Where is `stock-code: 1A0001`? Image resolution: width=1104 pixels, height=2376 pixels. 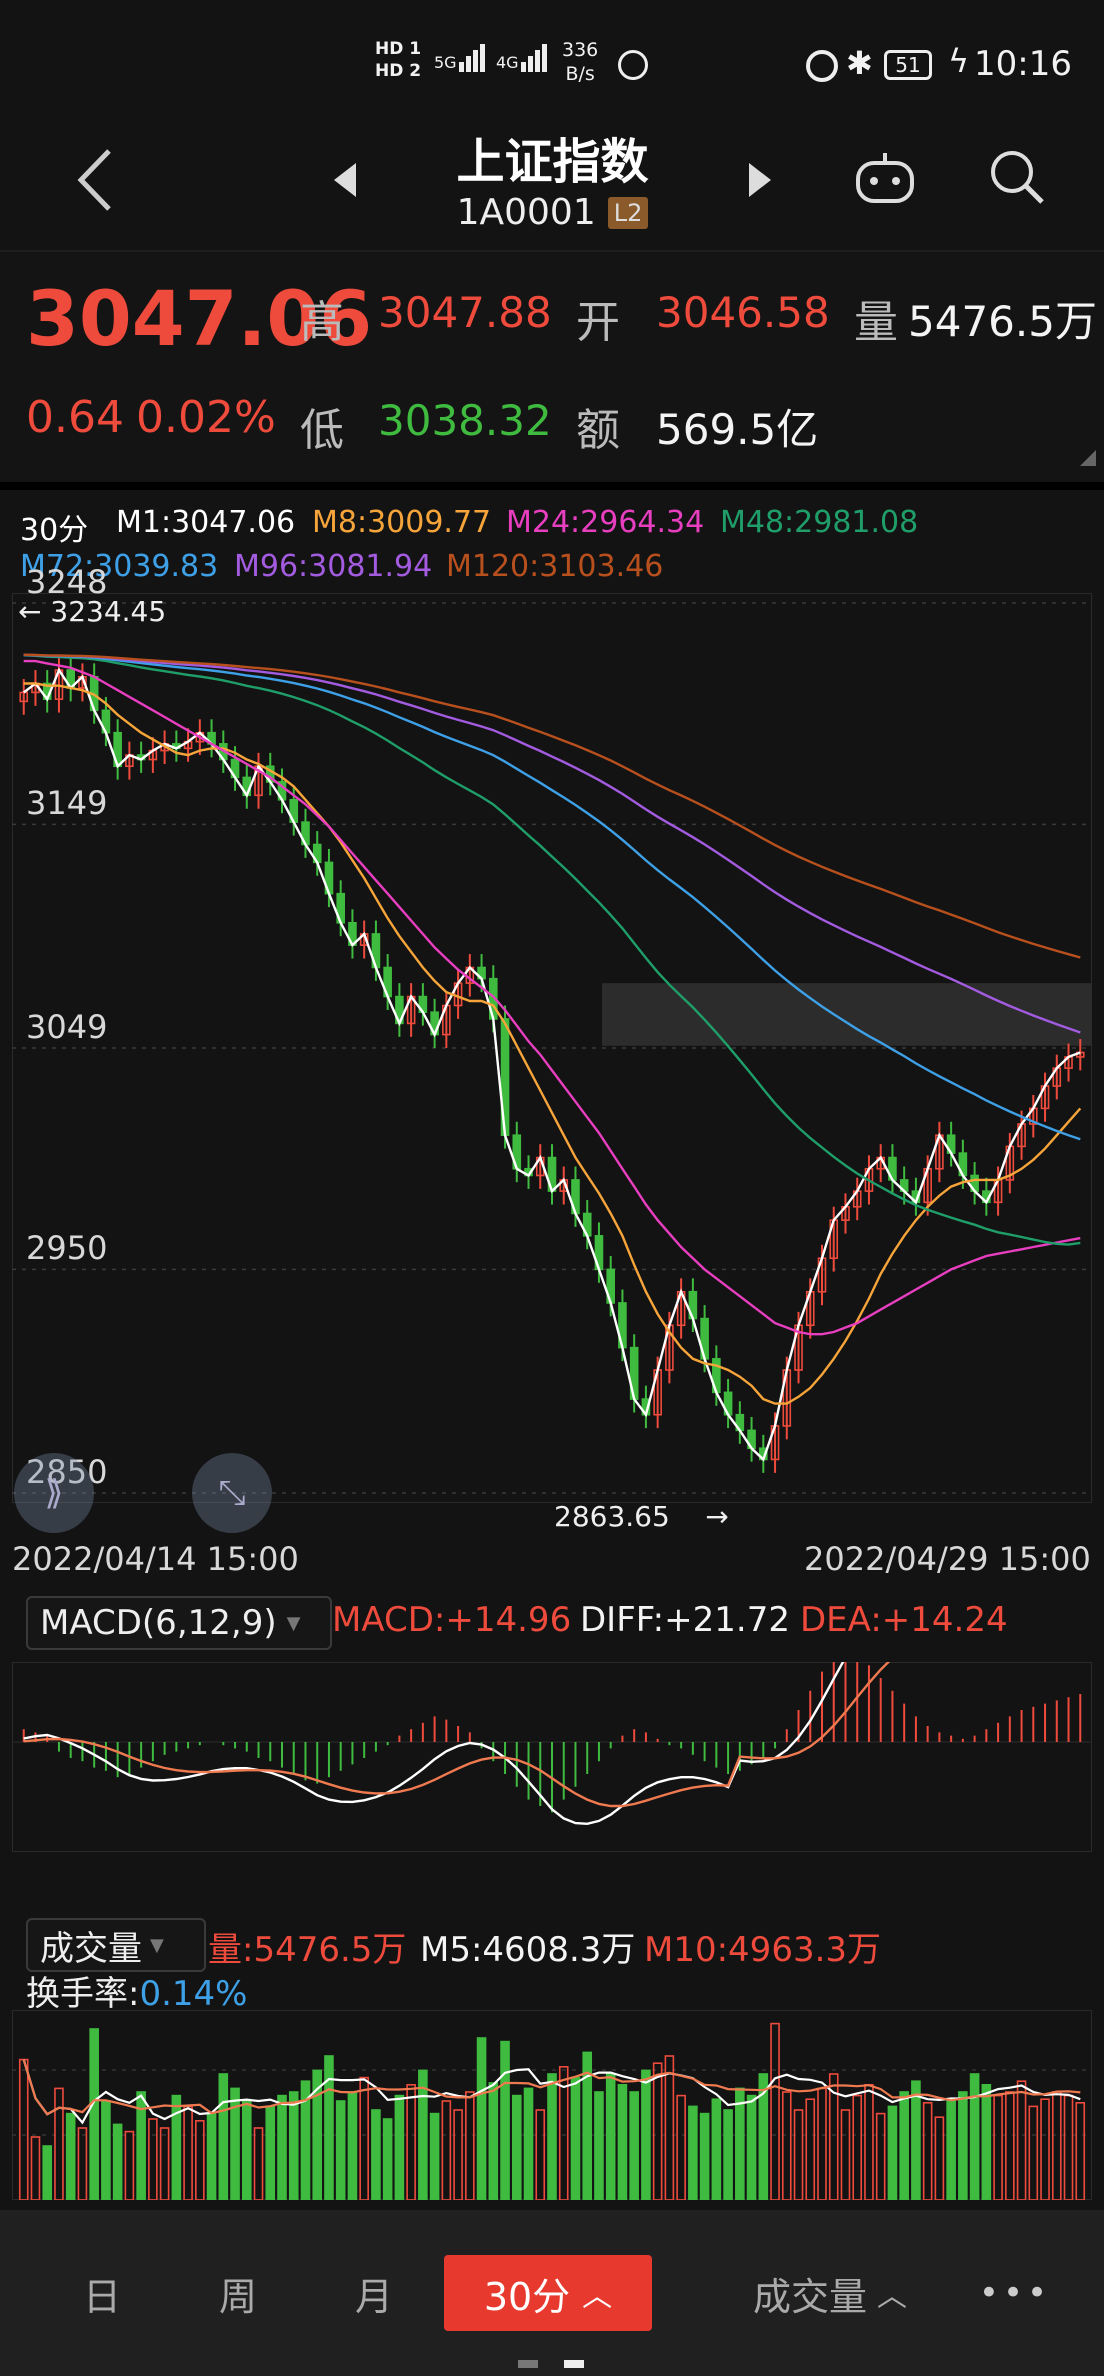
stock-code: 1A0001 is located at coordinates (526, 212).